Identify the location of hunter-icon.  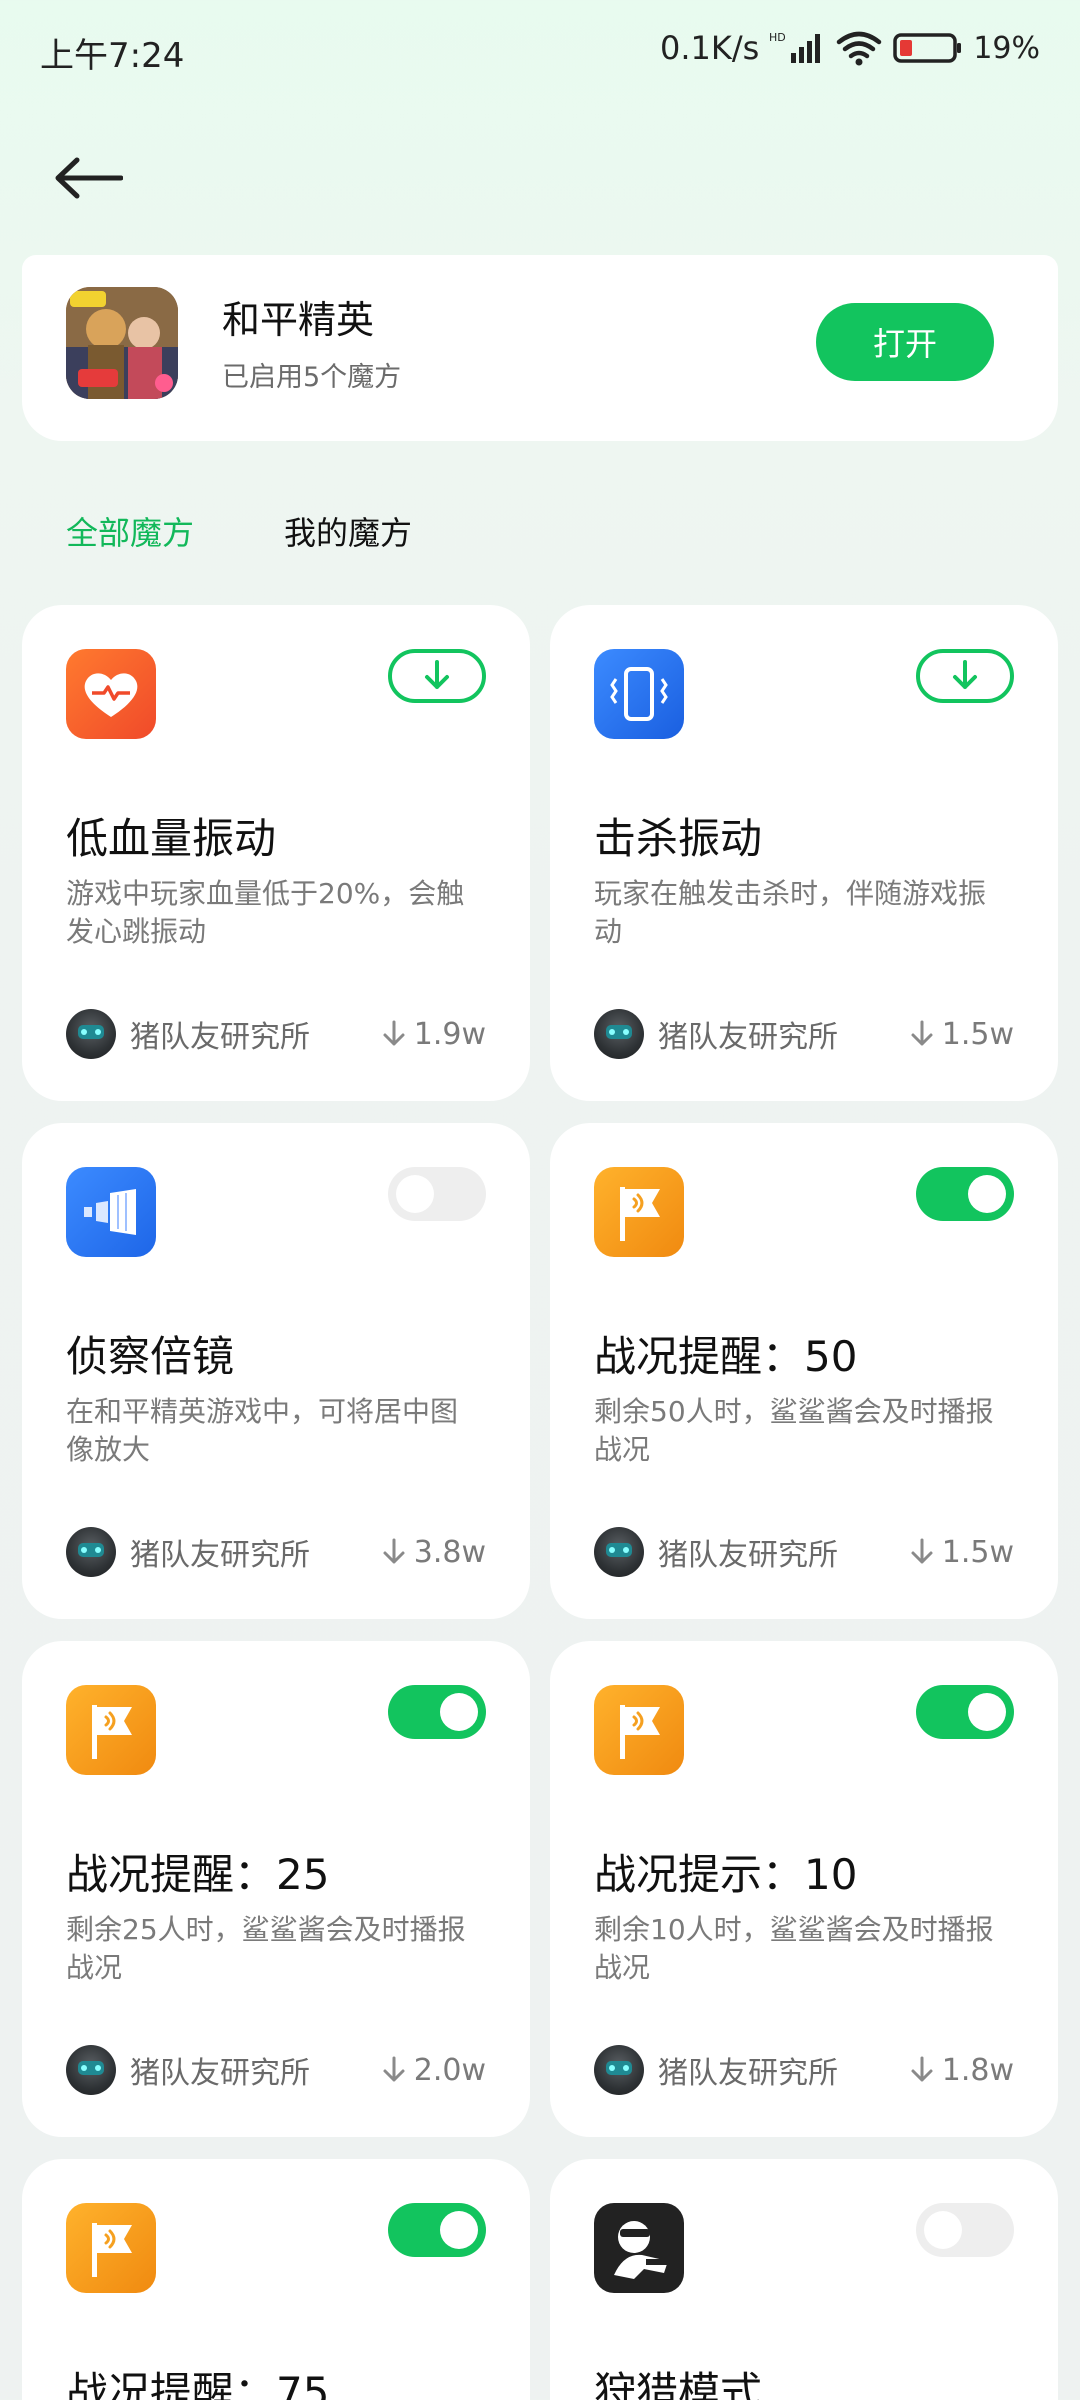
(639, 2248).